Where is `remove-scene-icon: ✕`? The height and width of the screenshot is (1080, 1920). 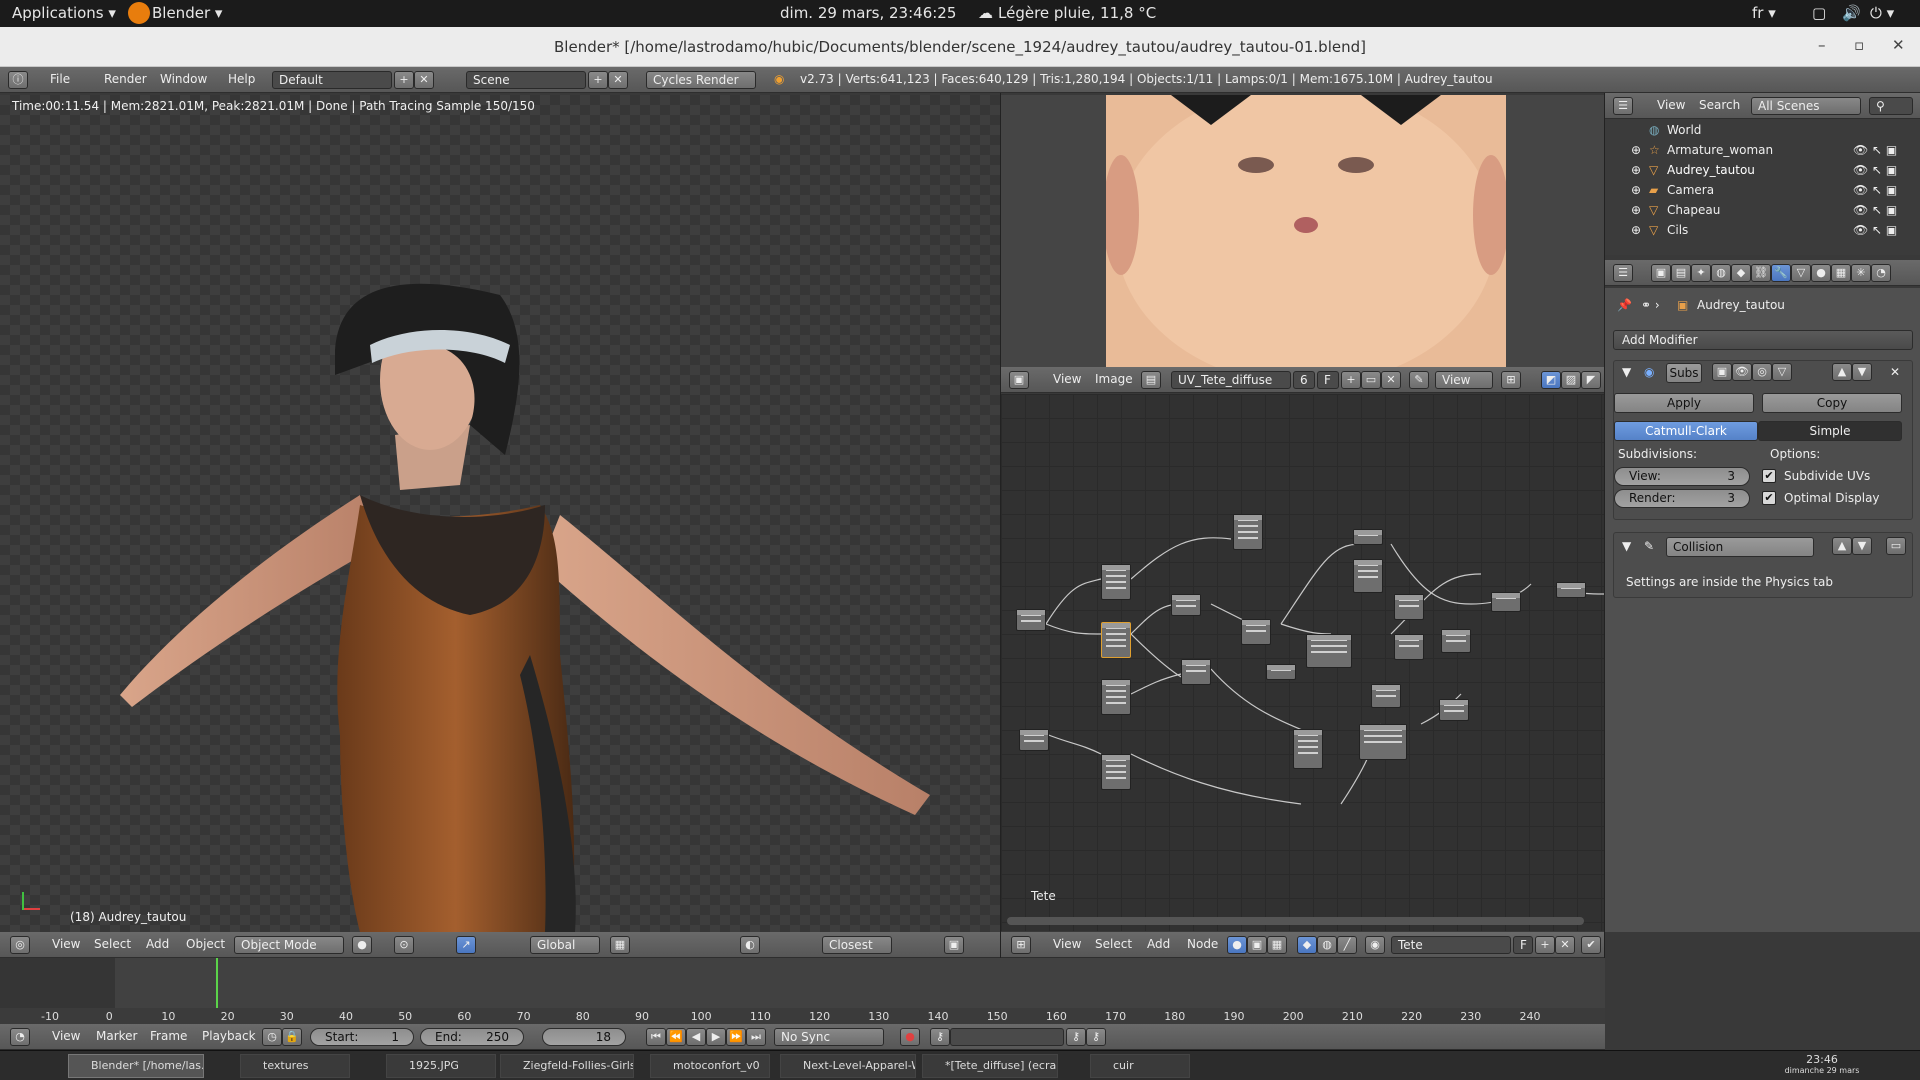
remove-scene-icon: ✕ is located at coordinates (618, 80).